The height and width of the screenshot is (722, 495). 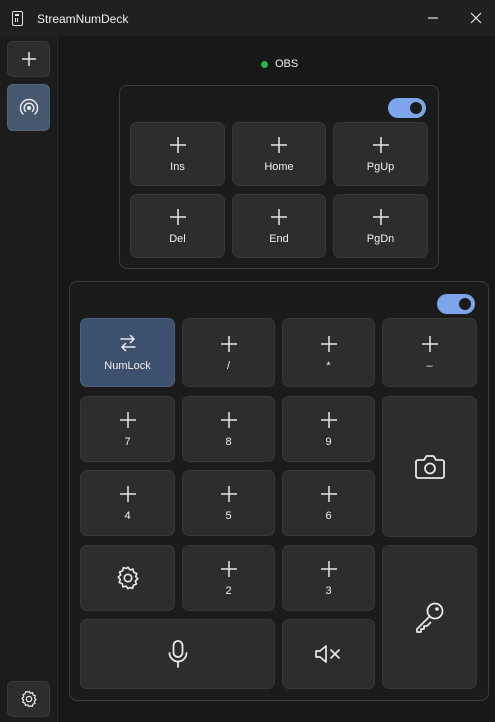 I want to click on status-label: OBS, so click(x=287, y=64).